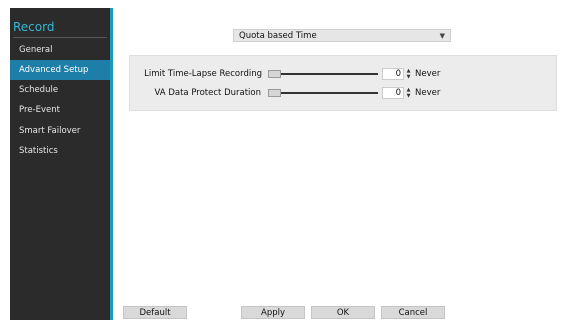 The width and height of the screenshot is (579, 322). What do you see at coordinates (60, 131) in the screenshot?
I see `sidebar-item-smart-failover: Smart Failover` at bounding box center [60, 131].